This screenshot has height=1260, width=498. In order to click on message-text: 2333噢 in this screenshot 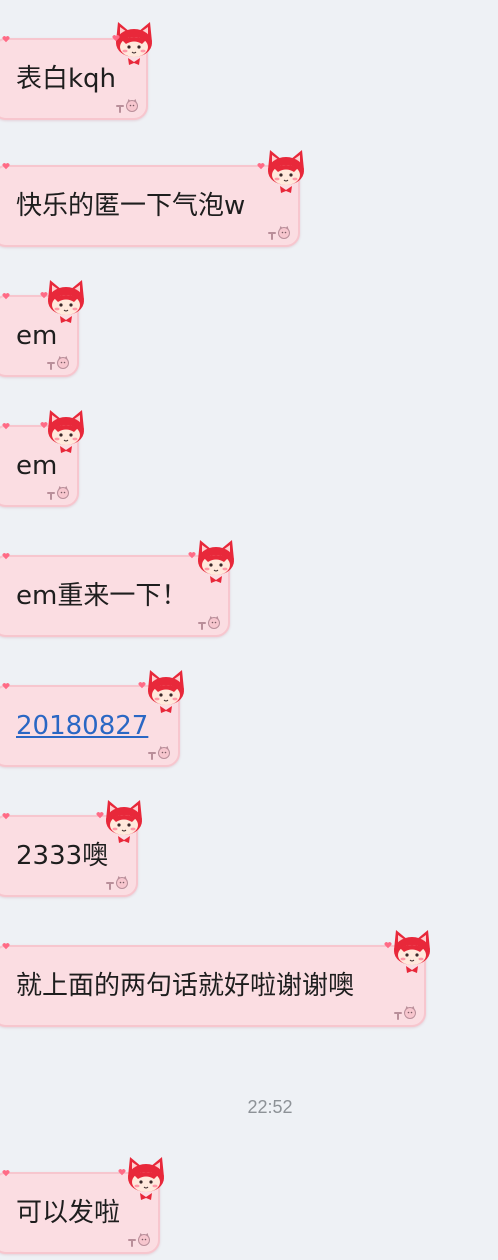, I will do `click(62, 856)`.